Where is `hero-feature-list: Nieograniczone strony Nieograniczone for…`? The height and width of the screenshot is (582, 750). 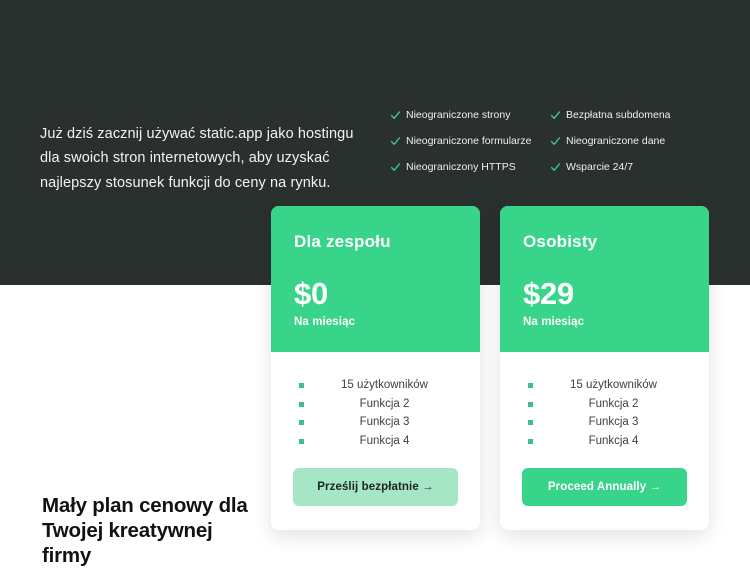
hero-feature-list: Nieograniczone strony Nieograniczone for… is located at coordinates (551, 148).